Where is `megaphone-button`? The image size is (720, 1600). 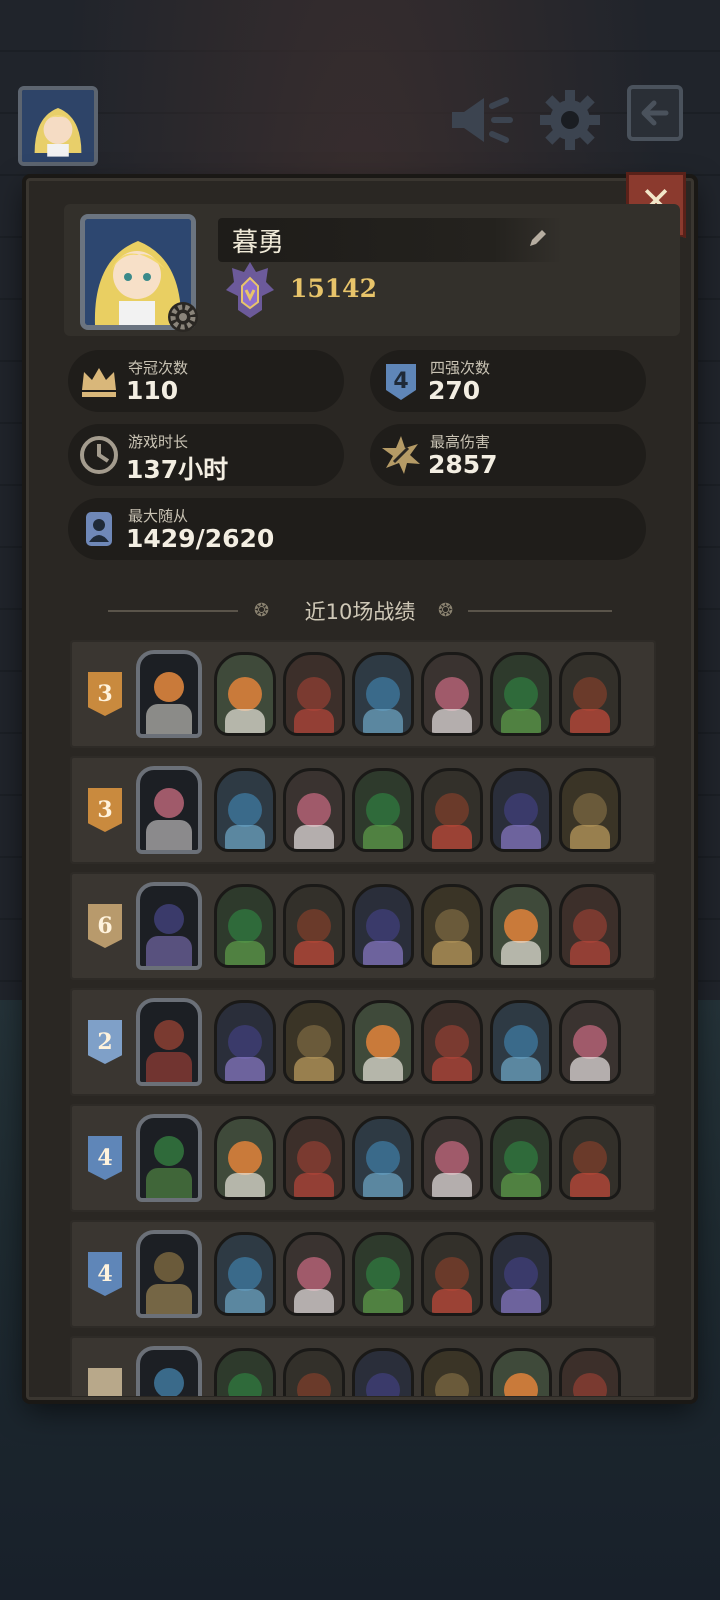 megaphone-button is located at coordinates (480, 120).